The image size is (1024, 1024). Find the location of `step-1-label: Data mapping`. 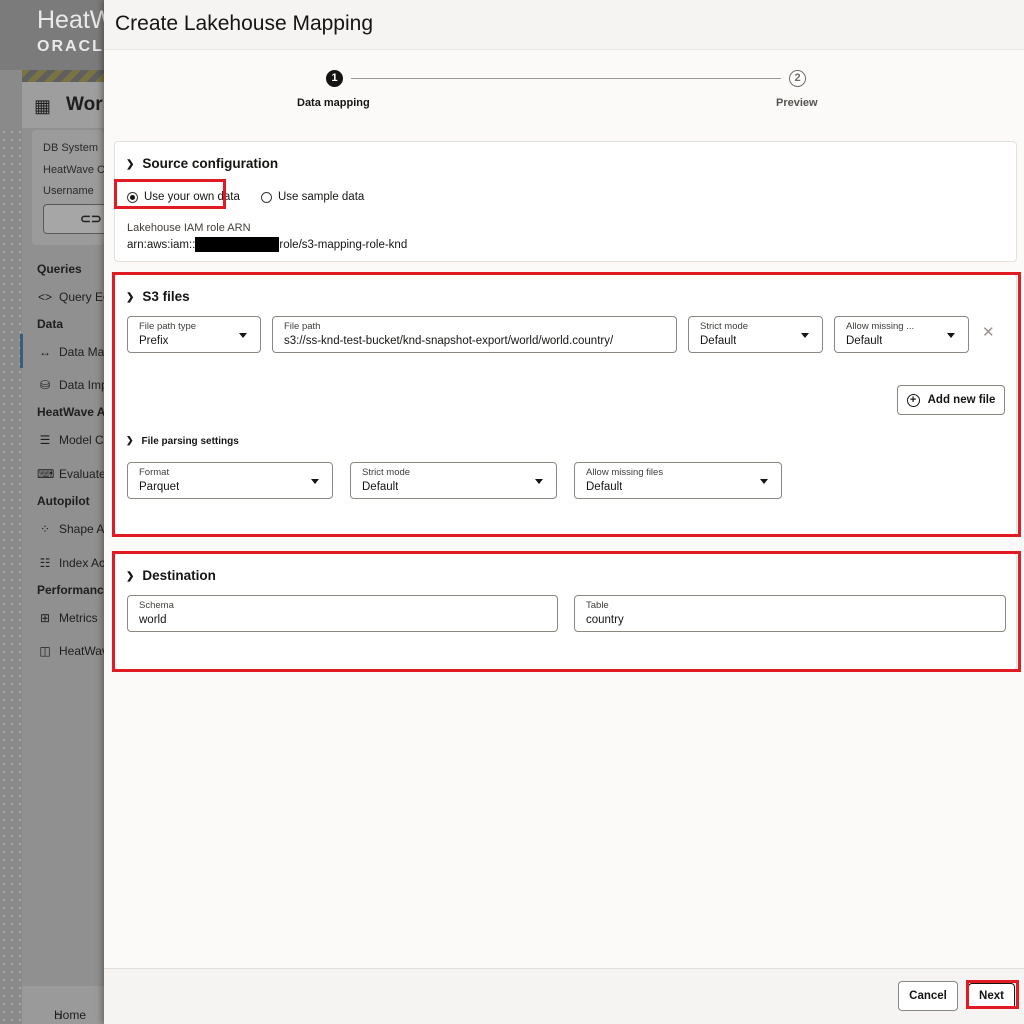

step-1-label: Data mapping is located at coordinates (333, 103).